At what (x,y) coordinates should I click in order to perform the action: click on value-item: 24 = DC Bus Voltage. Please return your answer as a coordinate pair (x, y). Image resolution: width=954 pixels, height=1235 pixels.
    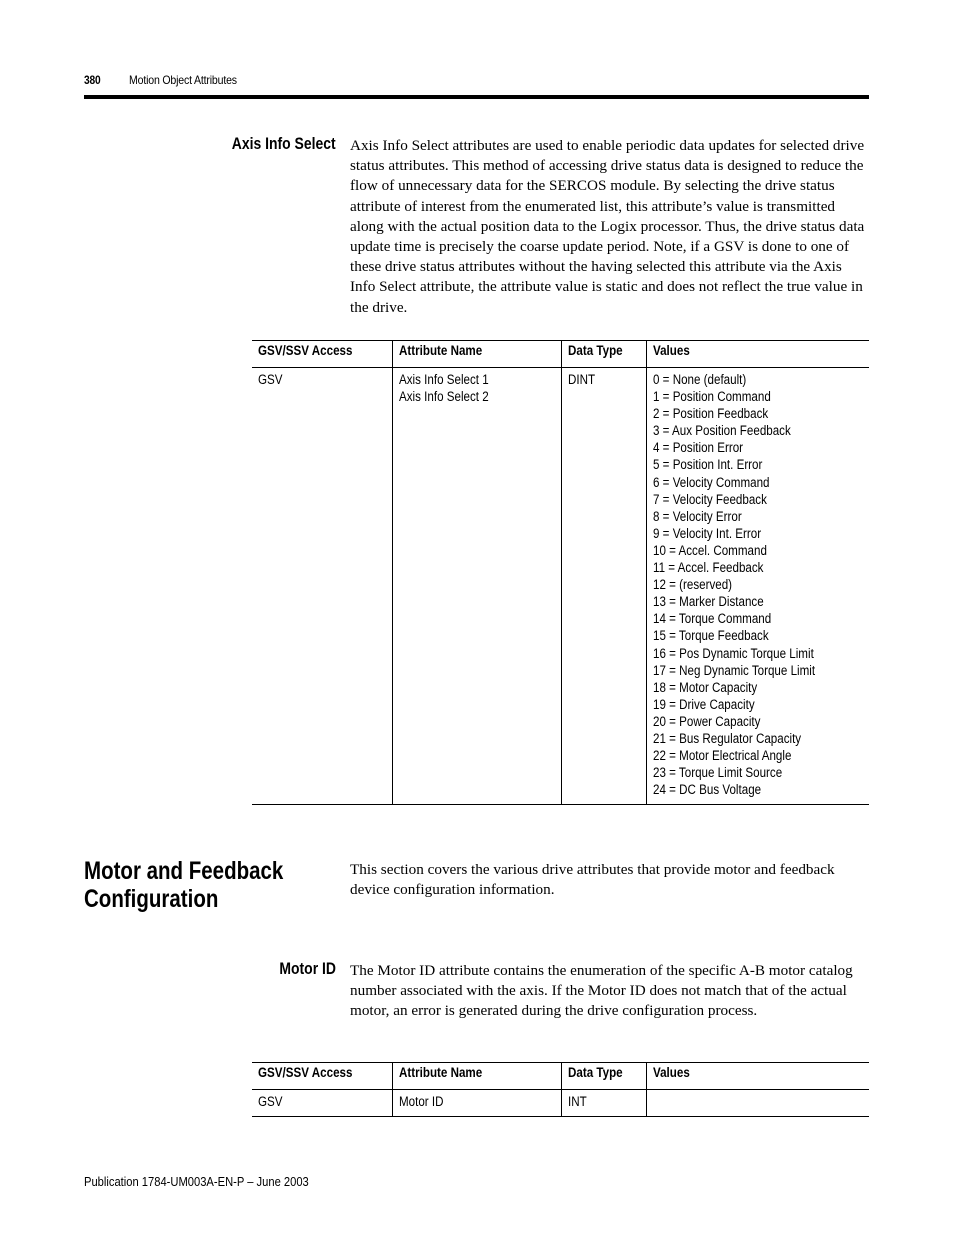
    Looking at the image, I should click on (707, 790).